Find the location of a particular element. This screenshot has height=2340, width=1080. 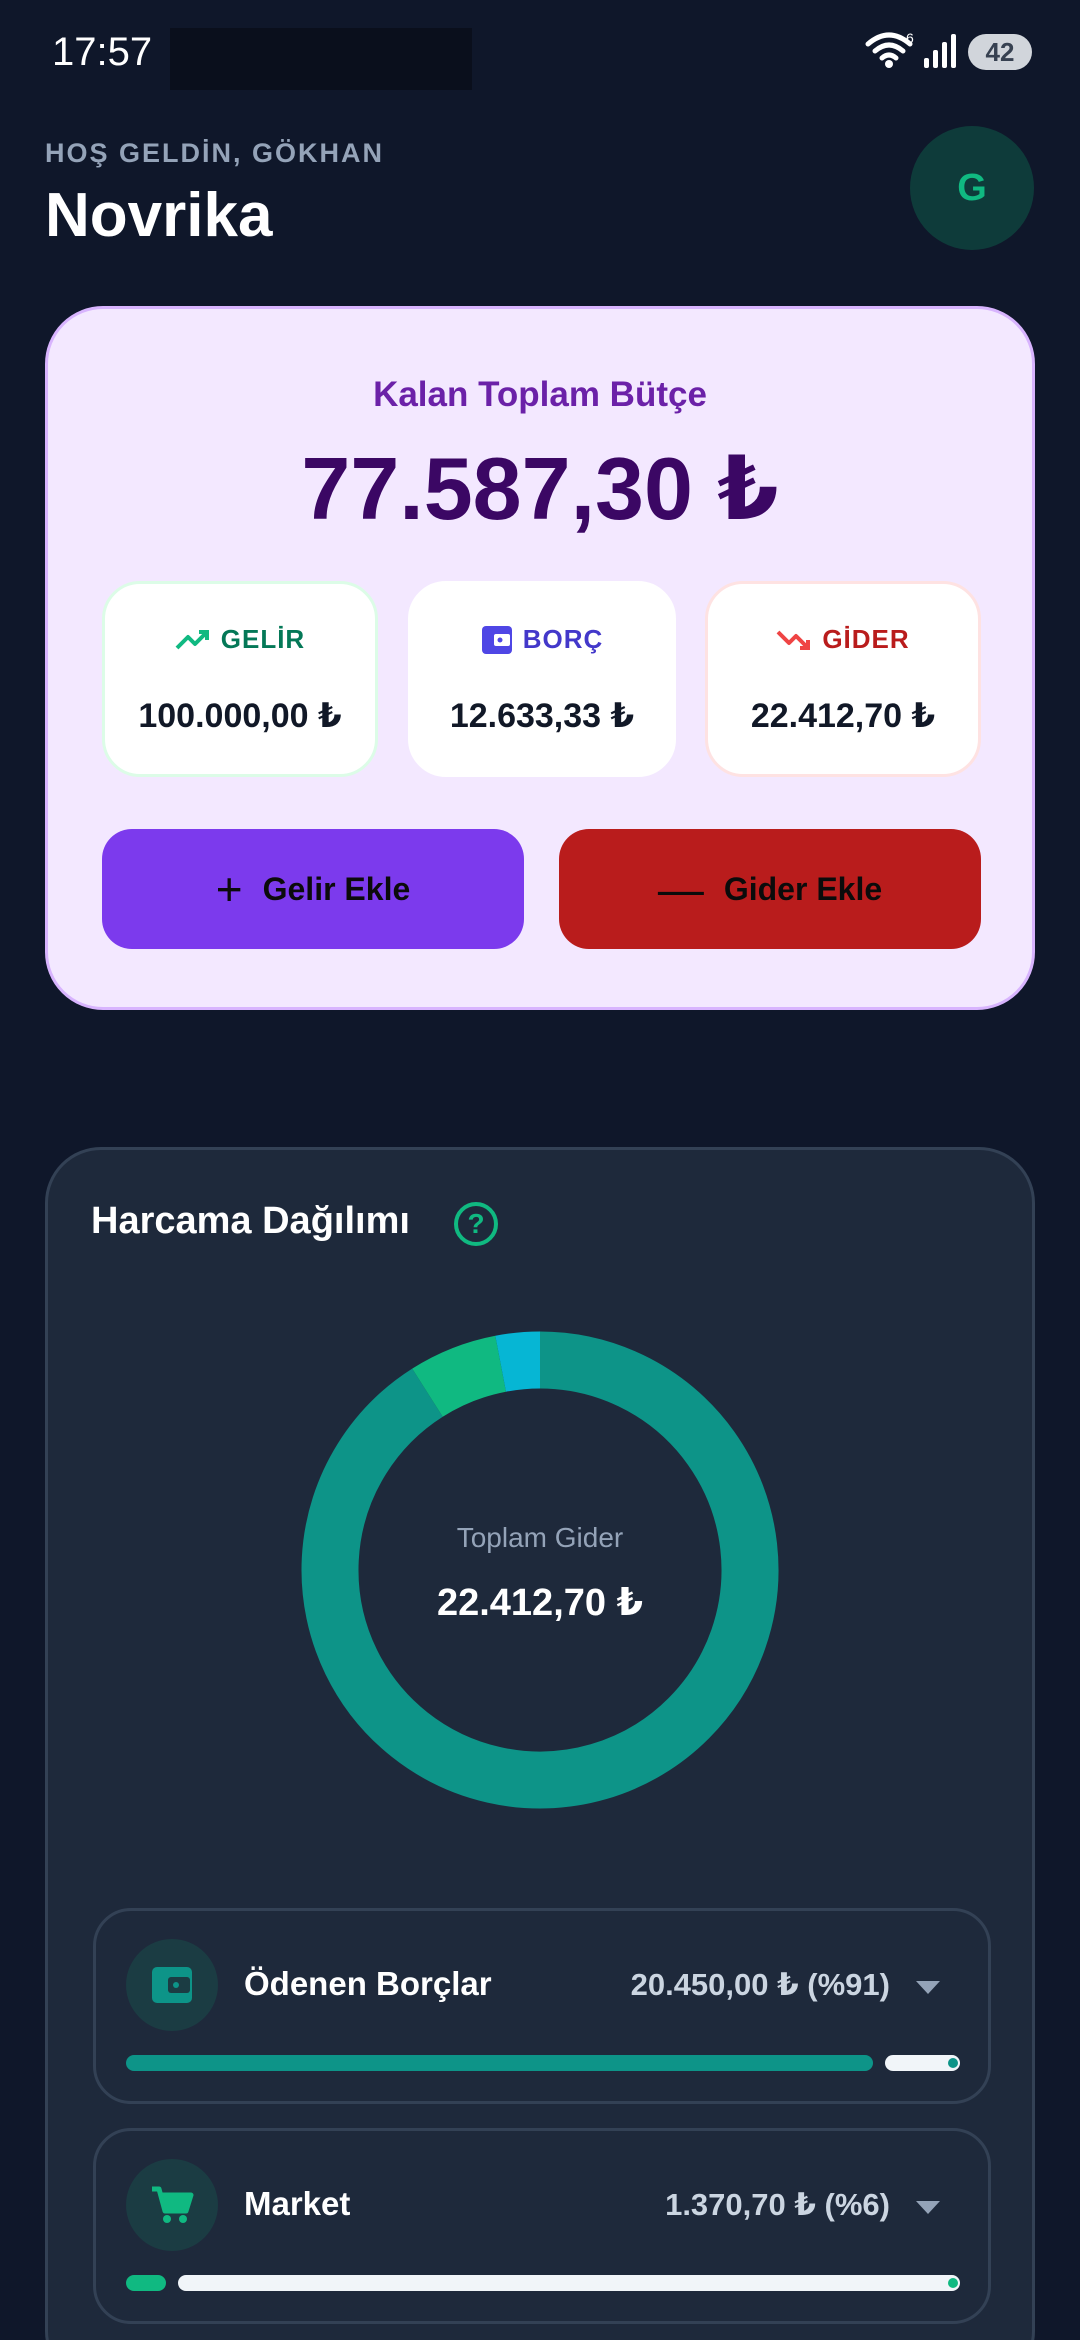

category-item: Market 1.370,70 ₺ (%6) is located at coordinates (542, 2226).